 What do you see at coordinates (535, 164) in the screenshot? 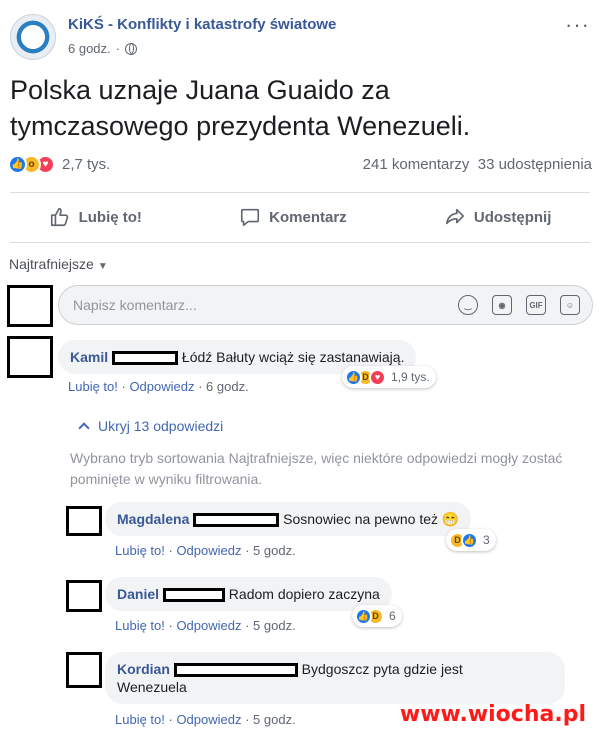
I see `shares-count-link: 33 udostępnienia` at bounding box center [535, 164].